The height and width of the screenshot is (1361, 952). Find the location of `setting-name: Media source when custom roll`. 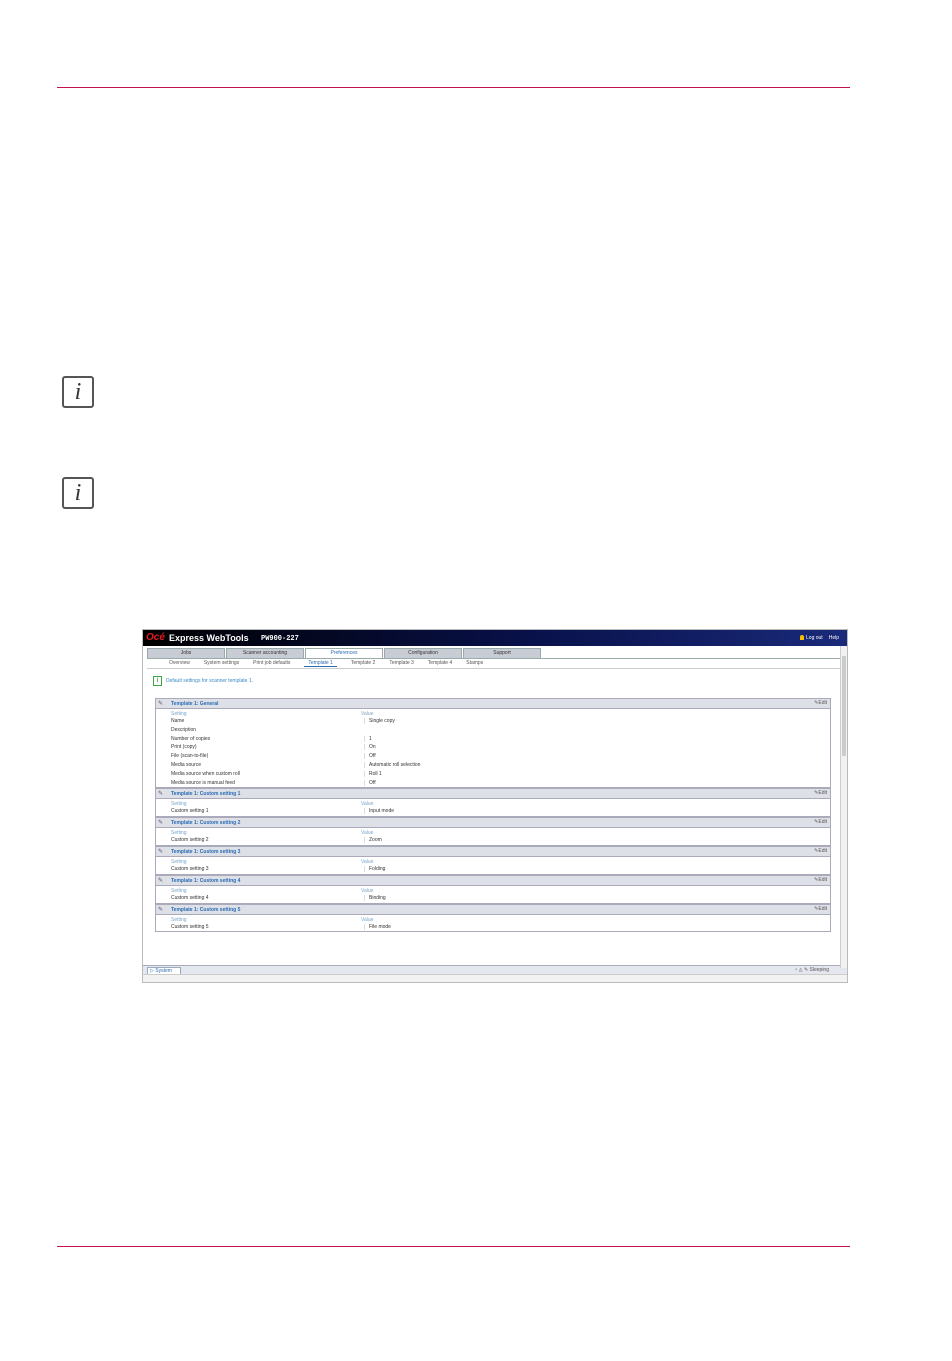

setting-name: Media source when custom roll is located at coordinates (205, 773).